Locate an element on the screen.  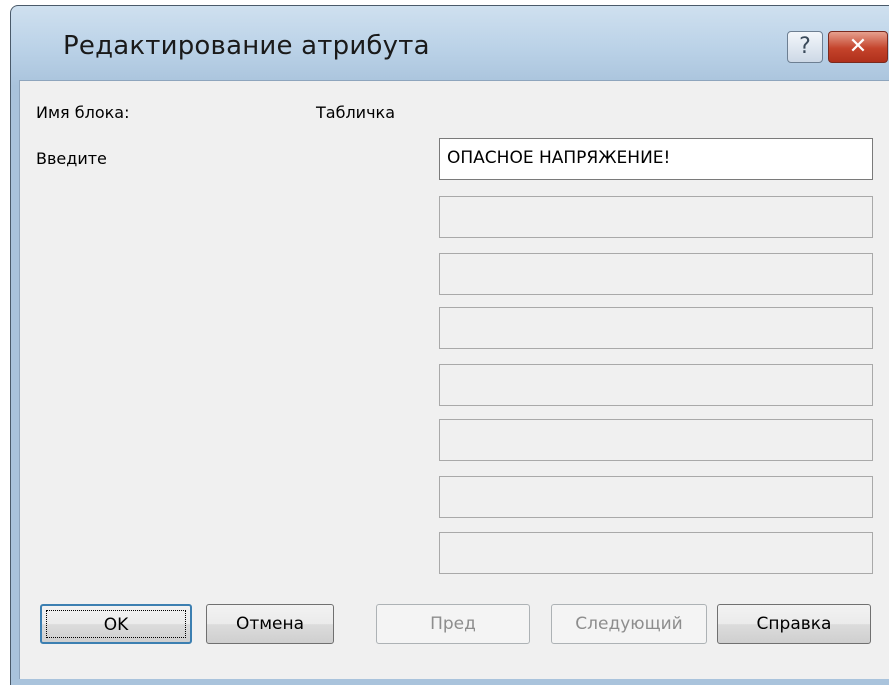
help-button: Справка is located at coordinates (794, 624).